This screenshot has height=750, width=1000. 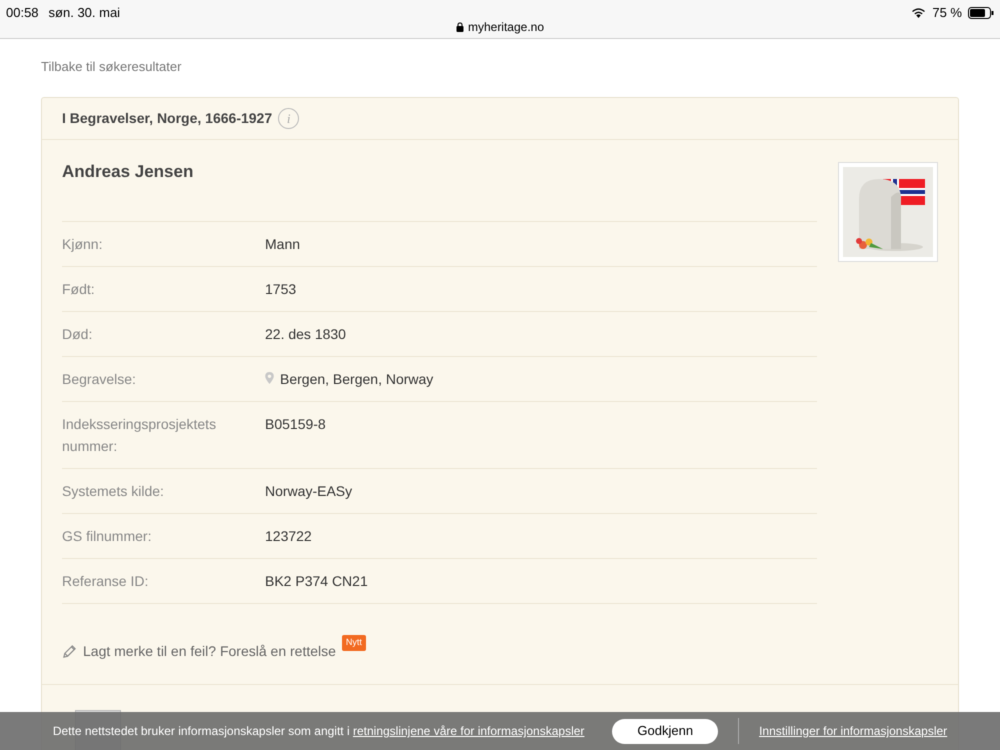 What do you see at coordinates (981, 12) in the screenshot?
I see `battery-icon` at bounding box center [981, 12].